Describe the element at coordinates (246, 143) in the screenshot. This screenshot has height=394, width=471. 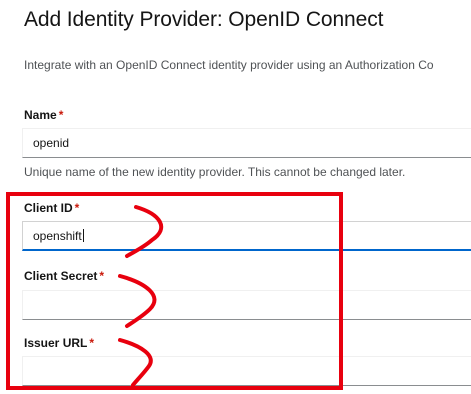
I see `name-input: openid` at that location.